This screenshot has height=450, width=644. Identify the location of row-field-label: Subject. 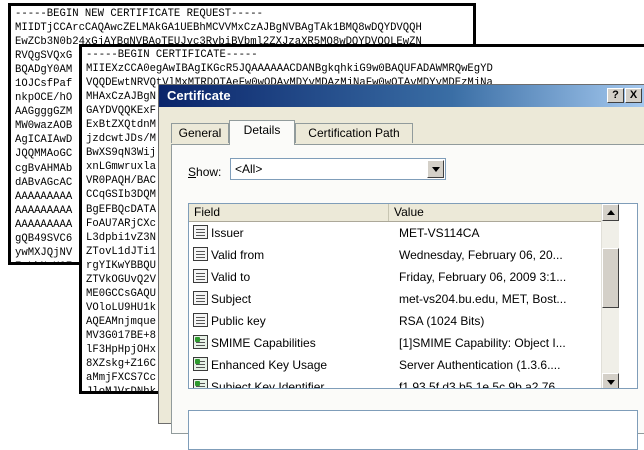
(231, 299).